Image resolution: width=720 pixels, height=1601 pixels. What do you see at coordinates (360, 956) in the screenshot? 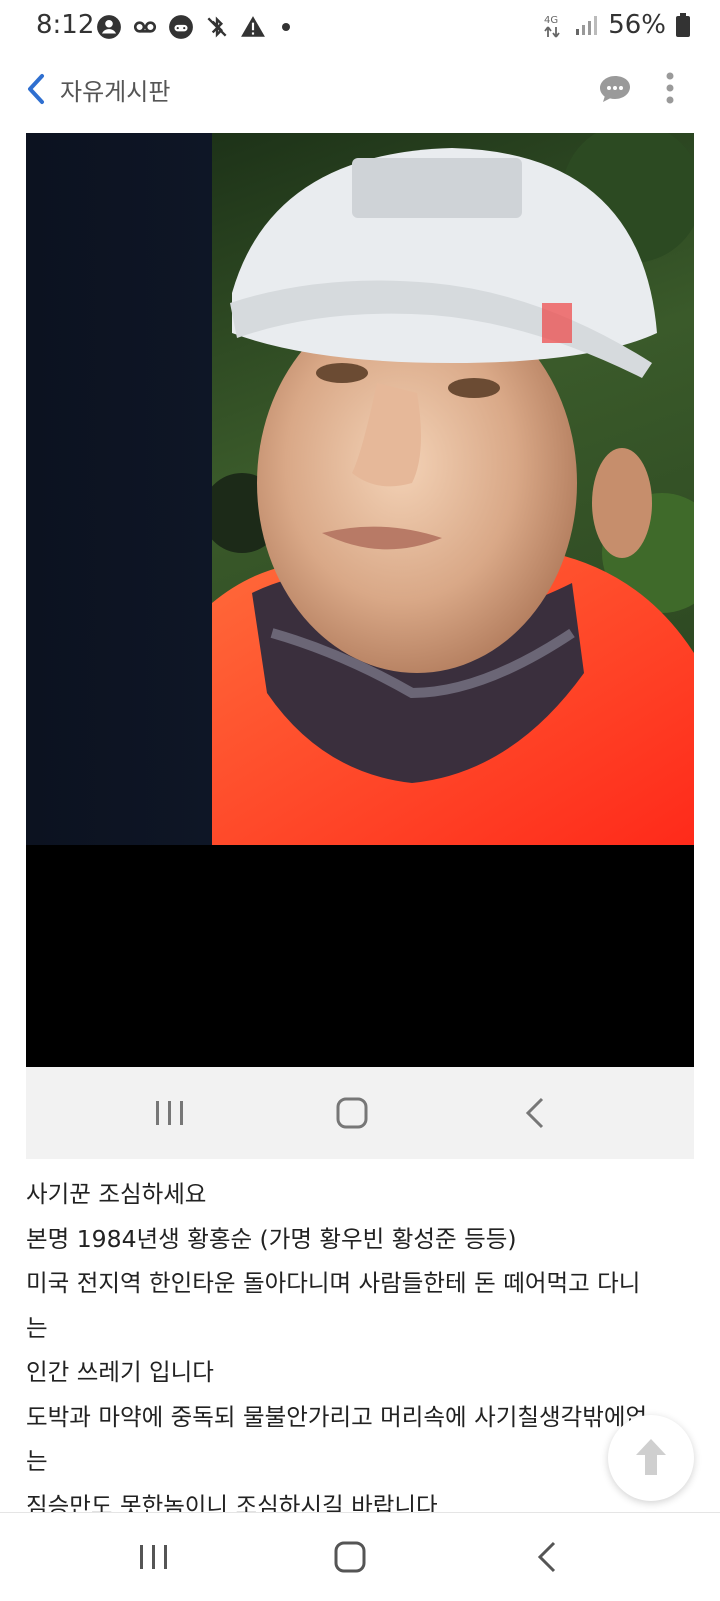
I see `photo-black-area` at bounding box center [360, 956].